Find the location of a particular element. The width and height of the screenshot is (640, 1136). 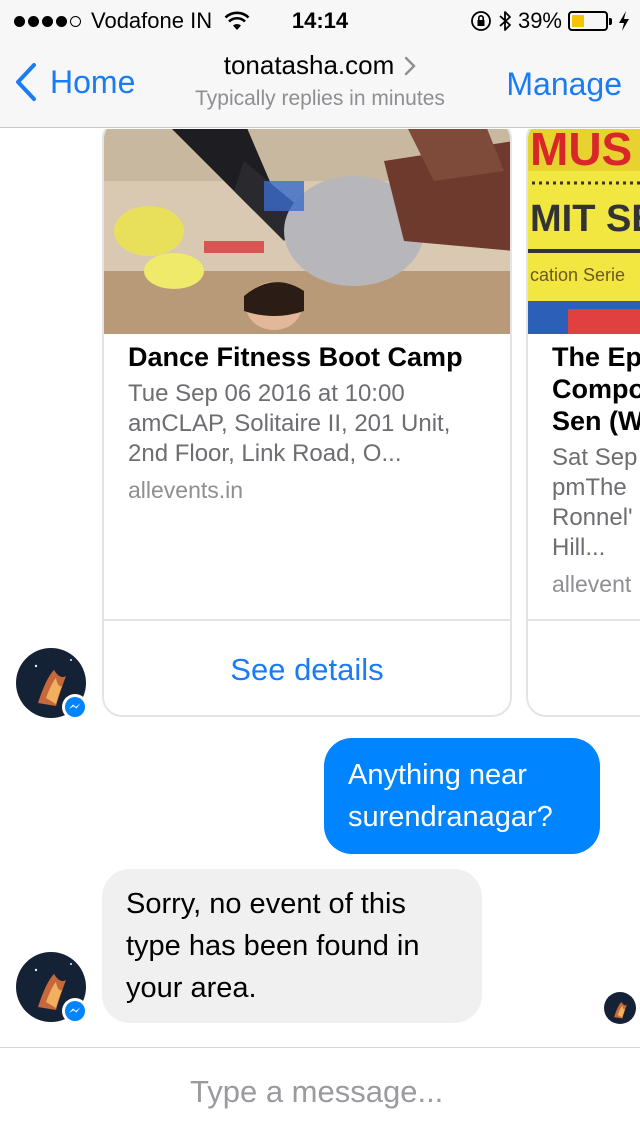

signal-strength-icon is located at coordinates (47, 21).